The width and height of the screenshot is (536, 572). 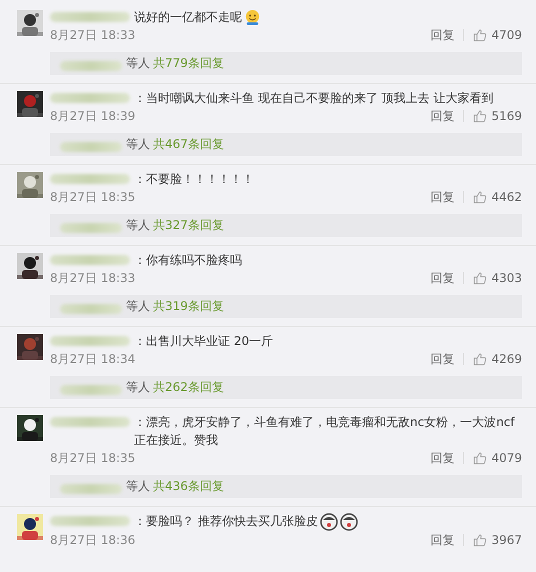 What do you see at coordinates (93, 116) in the screenshot?
I see `comment-date: 8月27日 18:39` at bounding box center [93, 116].